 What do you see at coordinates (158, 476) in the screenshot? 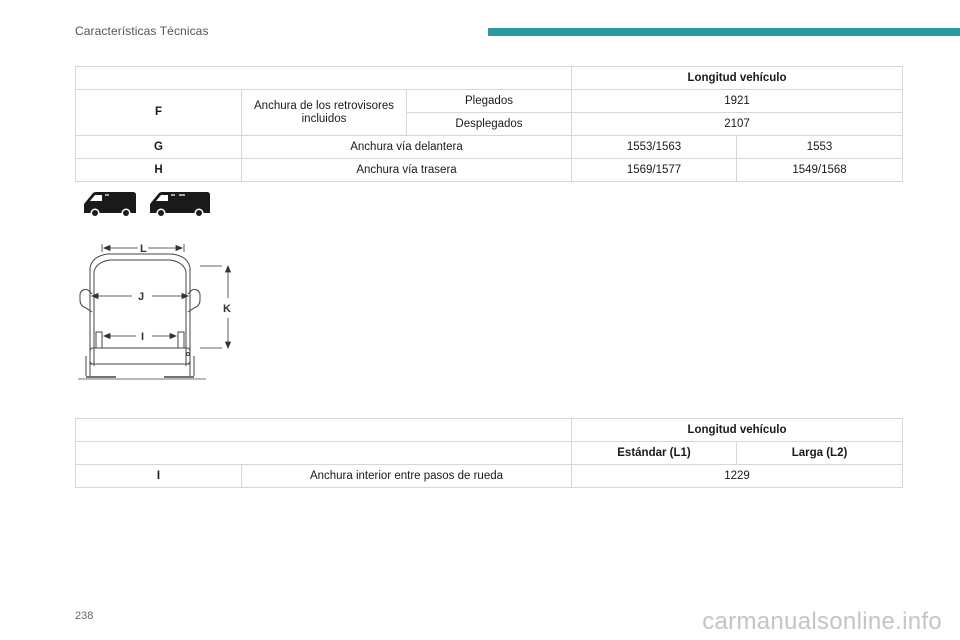
I see `row-code: I` at bounding box center [158, 476].